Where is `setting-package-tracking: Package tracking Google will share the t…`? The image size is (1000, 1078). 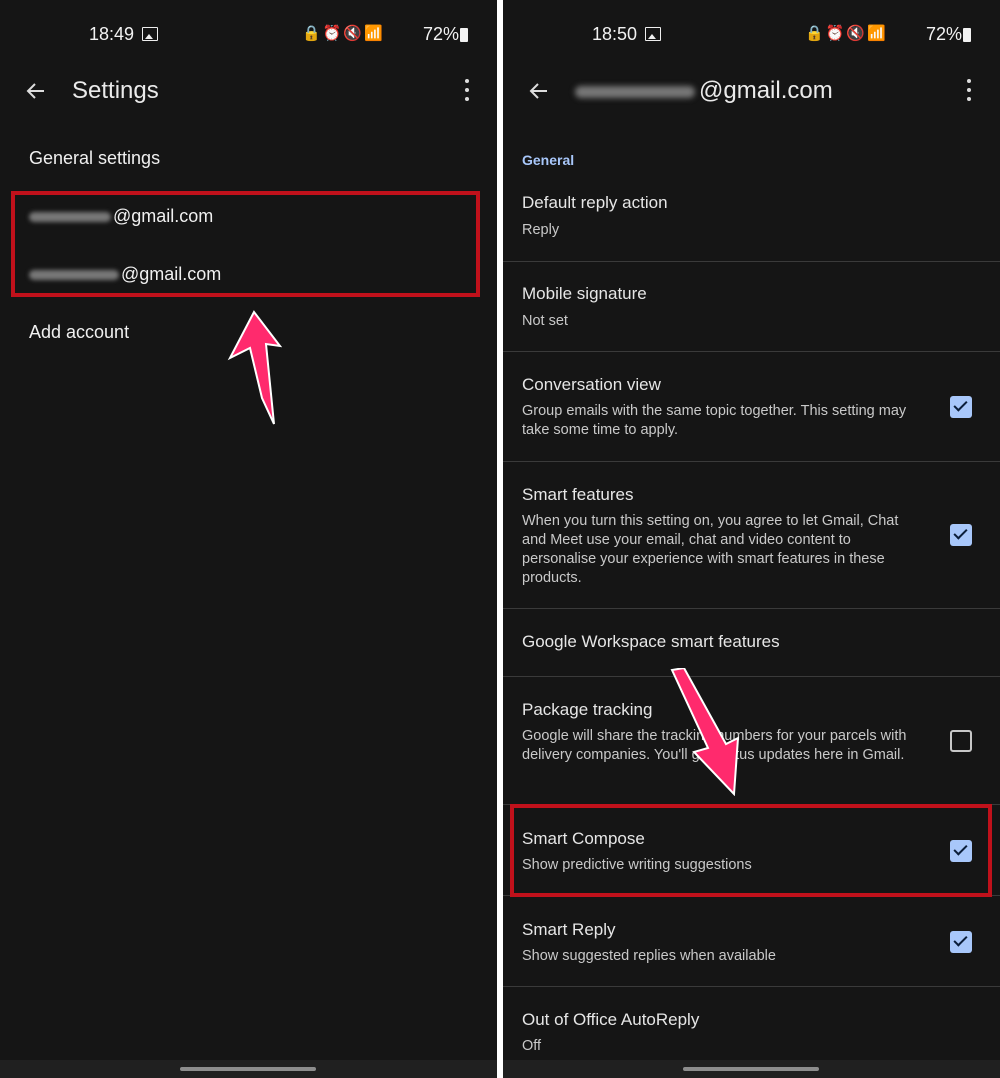 setting-package-tracking: Package tracking Google will share the t… is located at coordinates (751, 748).